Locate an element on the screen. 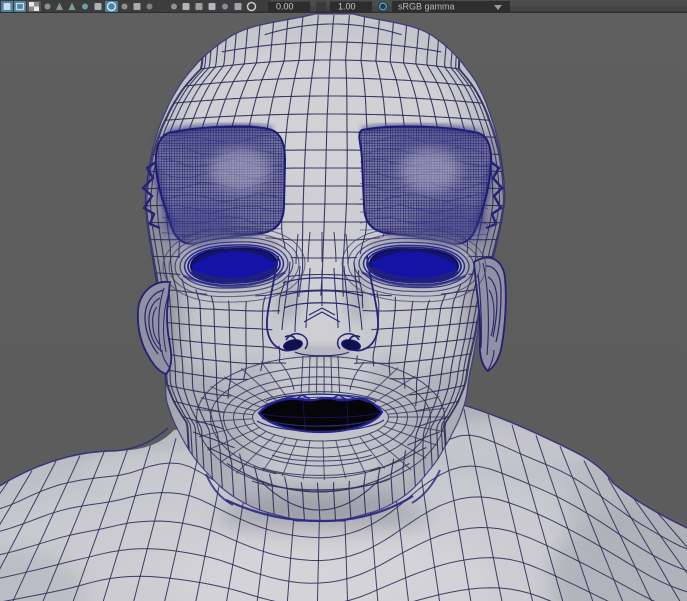 This screenshot has height=601, width=687. svg-text: 1.00 is located at coordinates (347, 7).